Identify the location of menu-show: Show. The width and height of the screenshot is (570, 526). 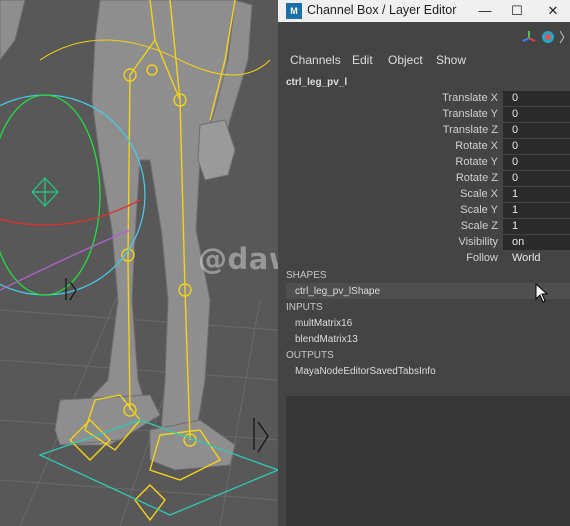
(451, 60).